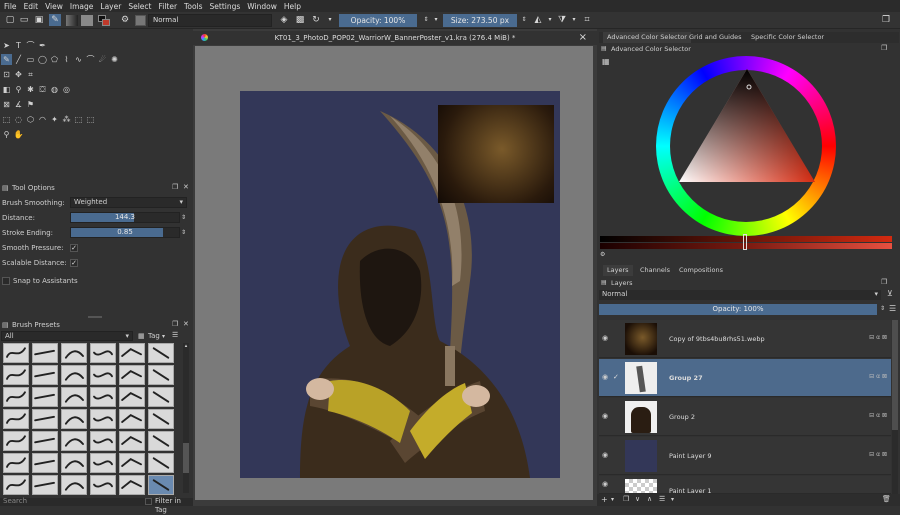 This screenshot has height=515, width=900. What do you see at coordinates (66, 119) in the screenshot?
I see `similar-select-icon: ⁂` at bounding box center [66, 119].